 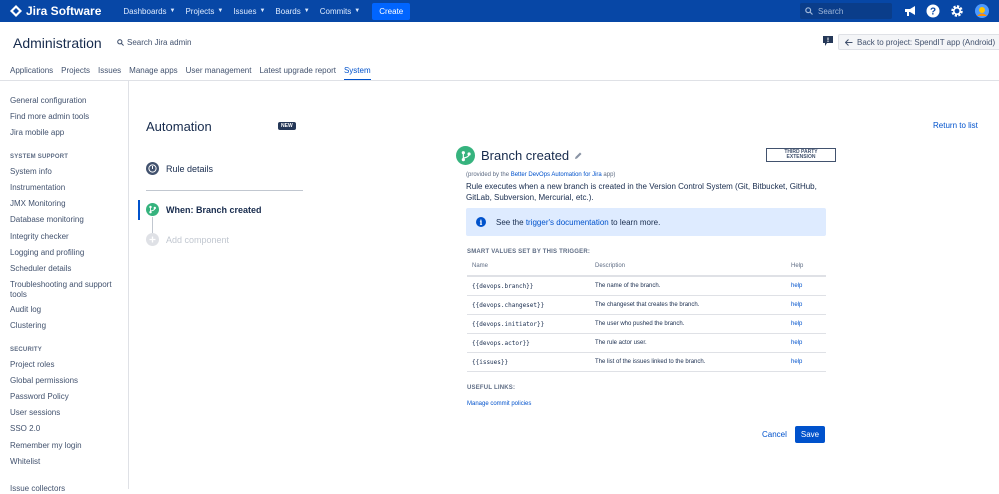 What do you see at coordinates (65, 172) in the screenshot?
I see `sidebar-item-system-info: System info` at bounding box center [65, 172].